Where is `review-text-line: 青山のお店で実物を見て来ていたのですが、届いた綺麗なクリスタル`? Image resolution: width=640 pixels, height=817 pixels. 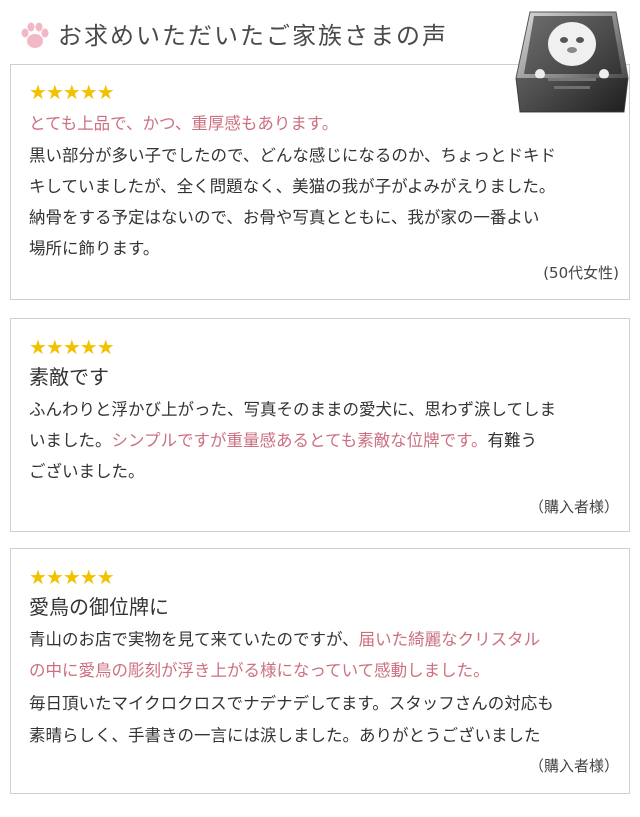 review-text-line: 青山のお店で実物を見て来ていたのですが、届いた綺麗なクリスタル is located at coordinates (284, 640).